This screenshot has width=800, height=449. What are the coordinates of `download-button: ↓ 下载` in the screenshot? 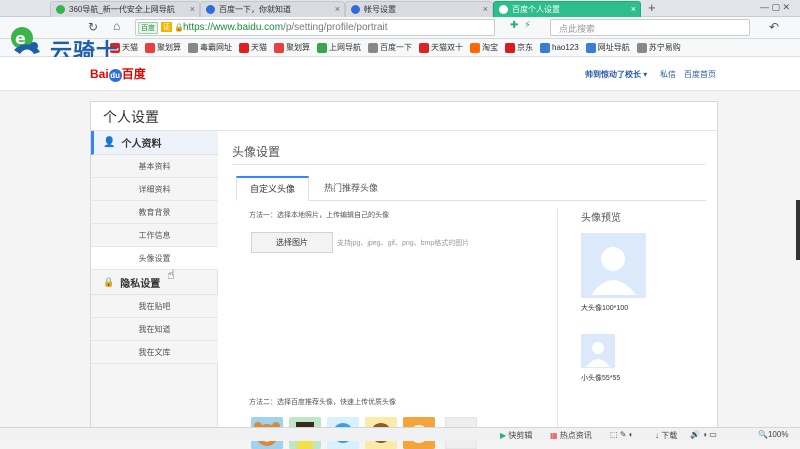 It's located at (666, 435).